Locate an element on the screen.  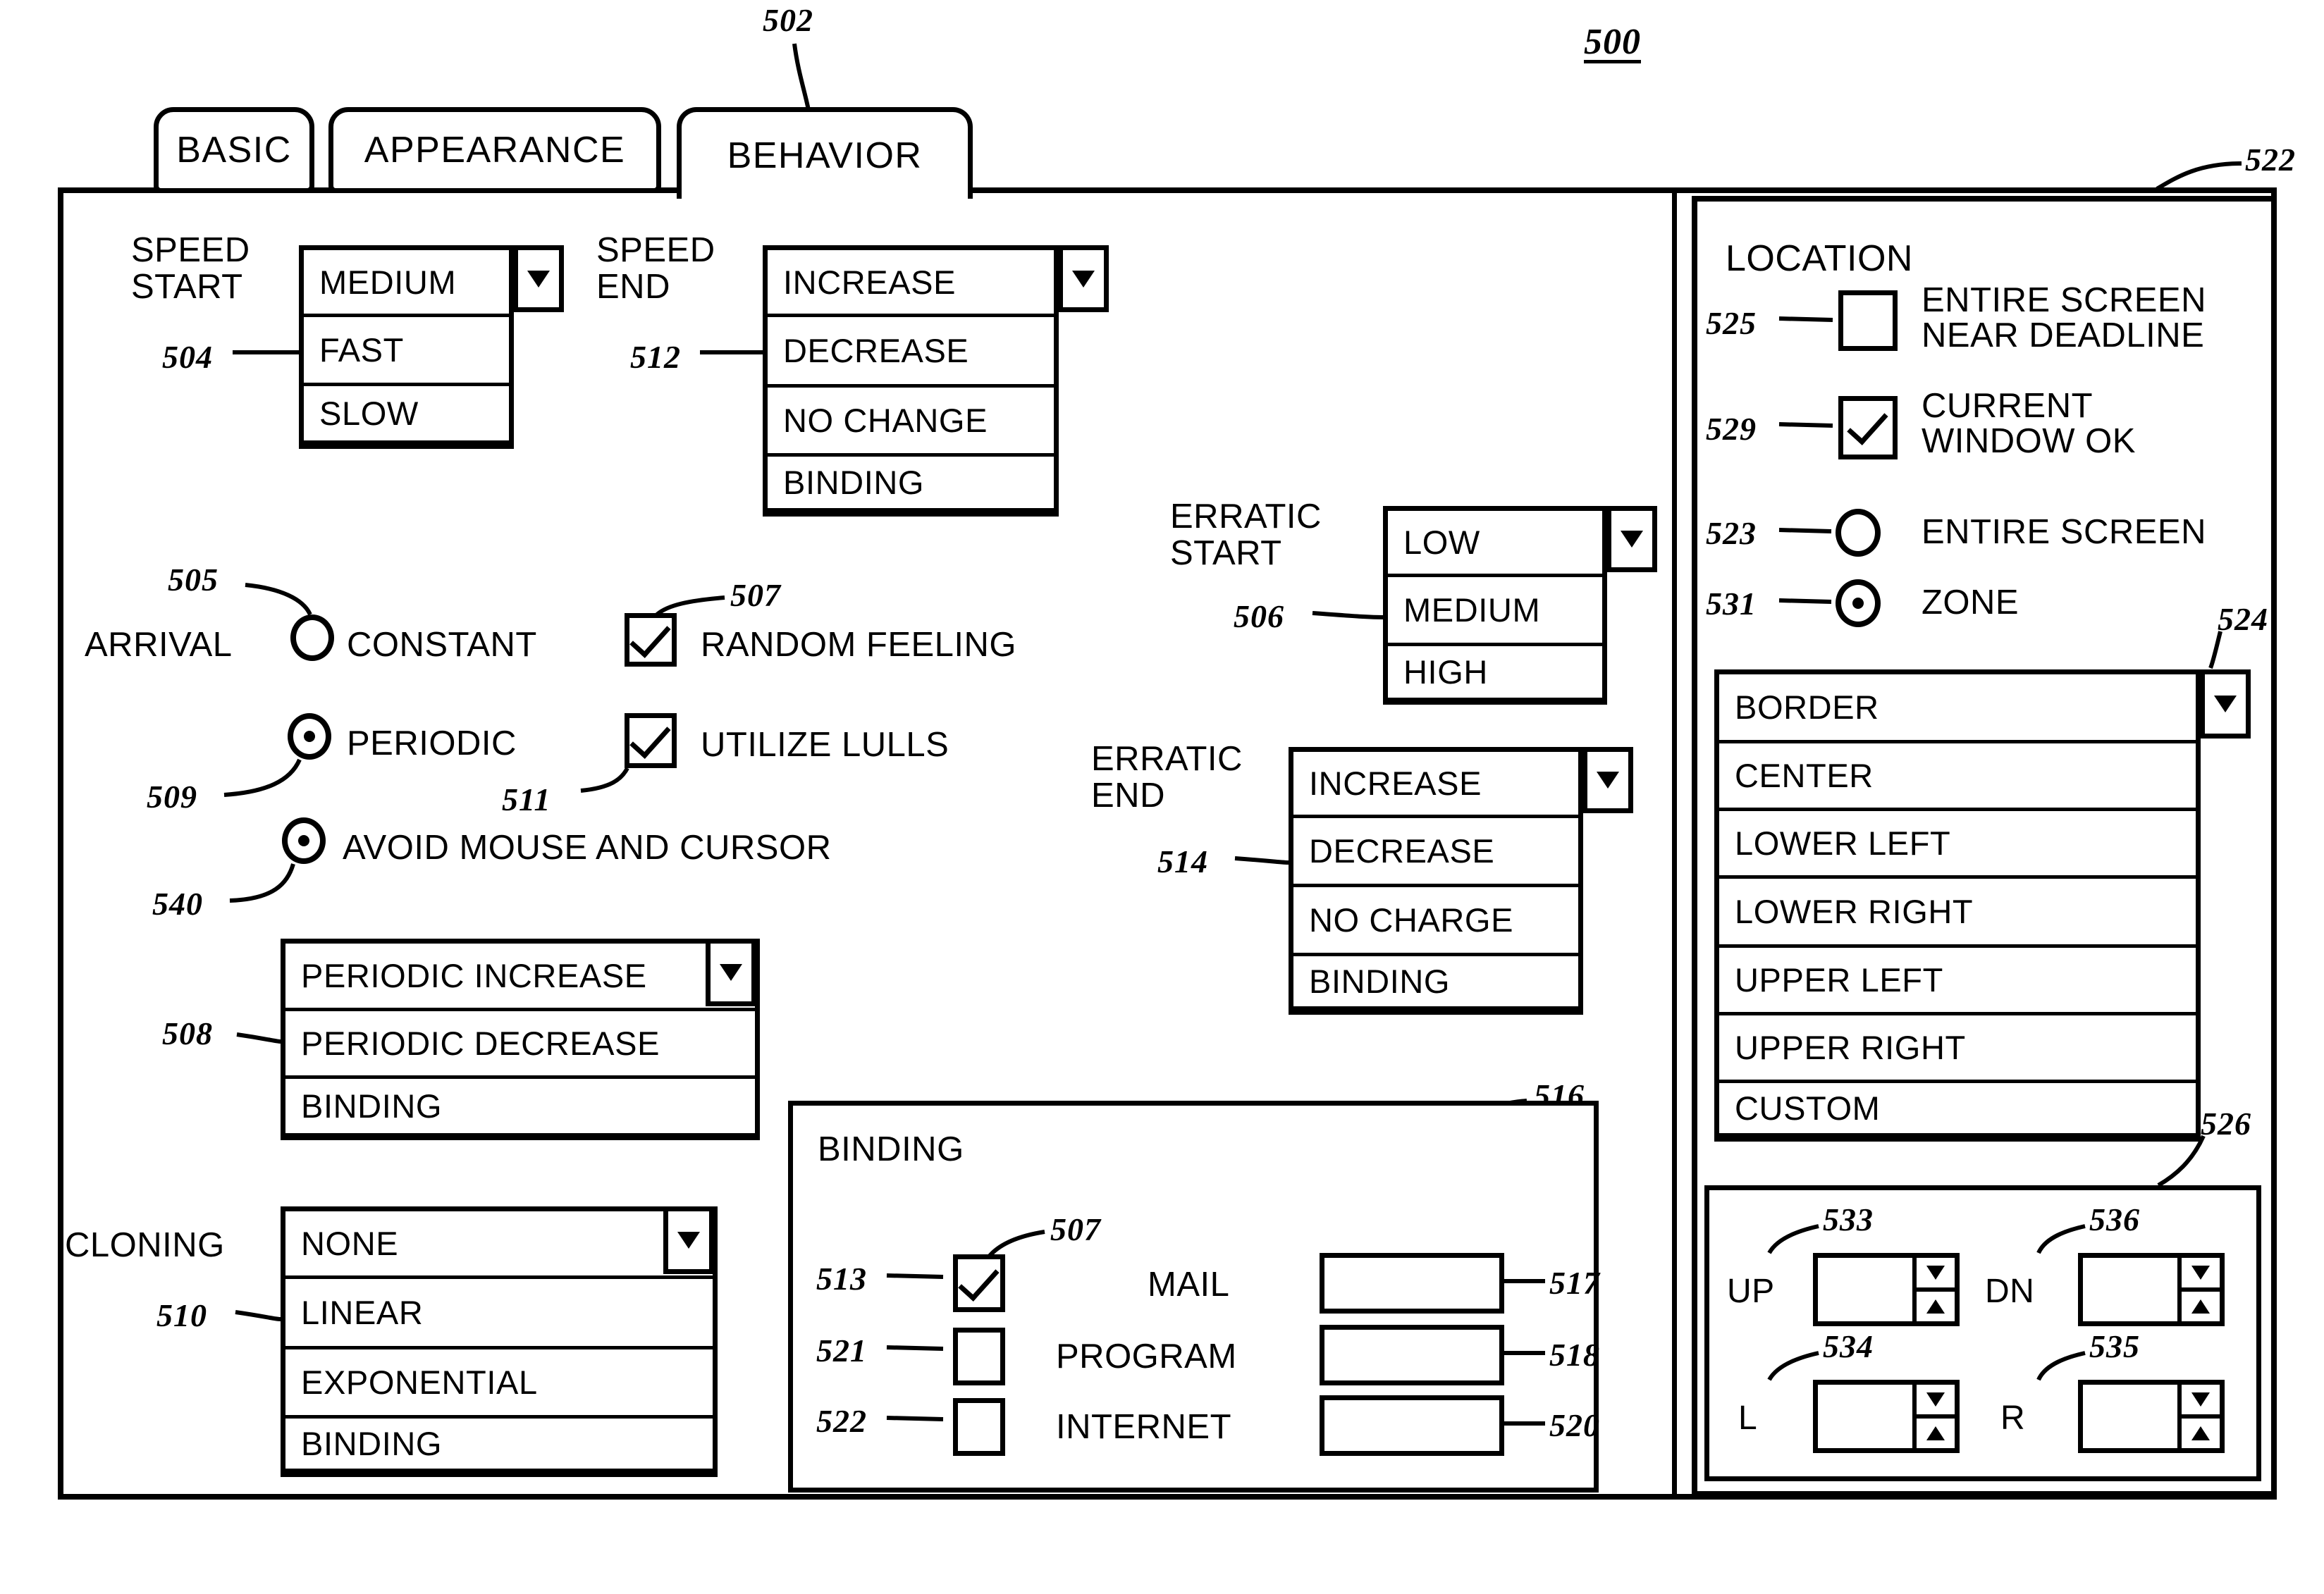
checkbox-random-feeling is located at coordinates (651, 640).